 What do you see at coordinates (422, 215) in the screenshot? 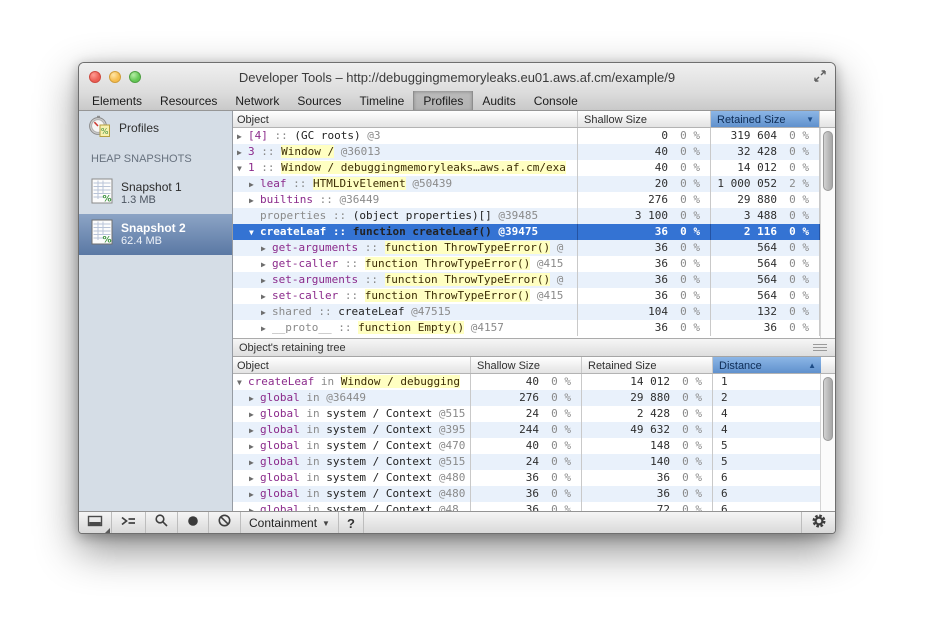
I see `node-value: (object properties)[]` at bounding box center [422, 215].